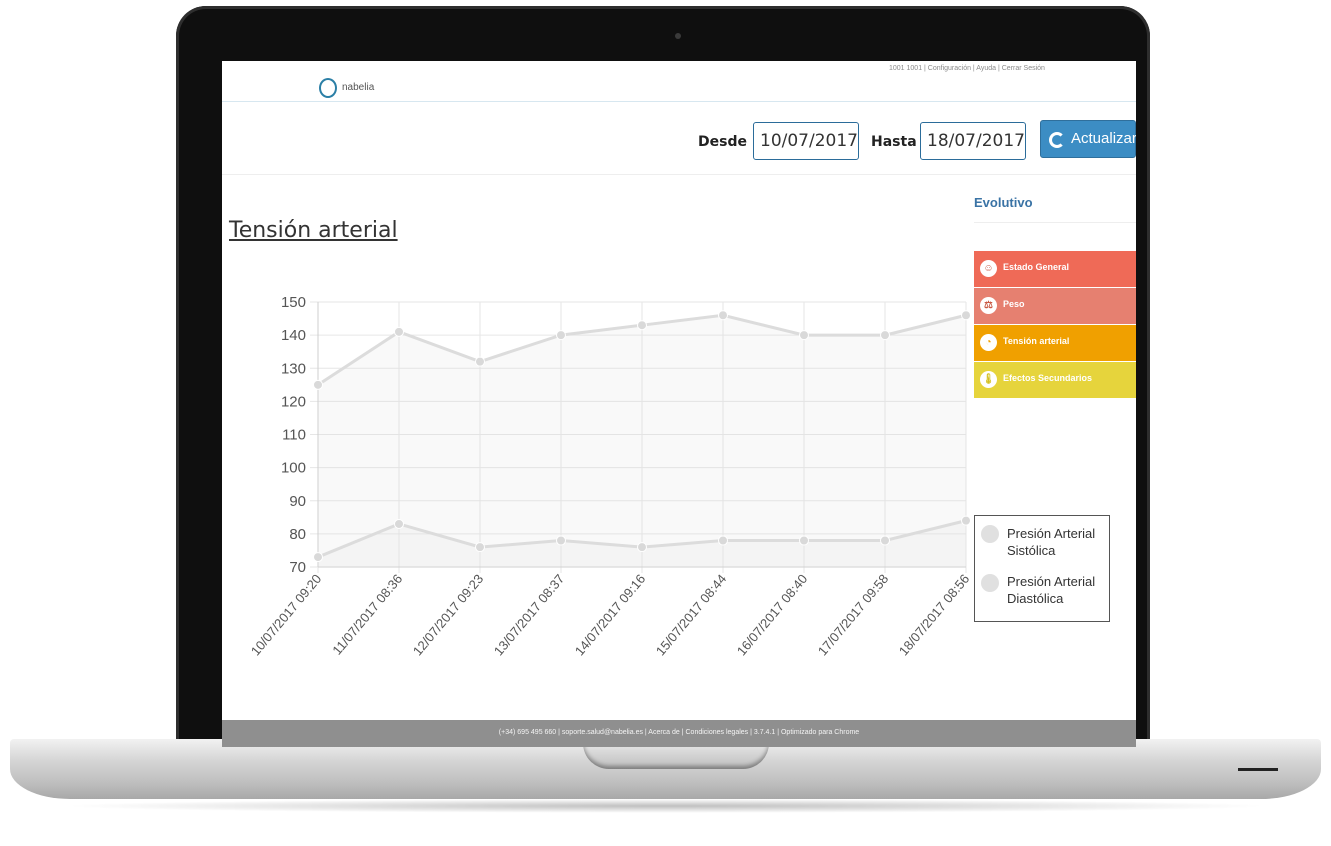 The height and width of the screenshot is (846, 1331). Describe the element at coordinates (894, 142) in the screenshot. I see `to-label: Hasta` at that location.